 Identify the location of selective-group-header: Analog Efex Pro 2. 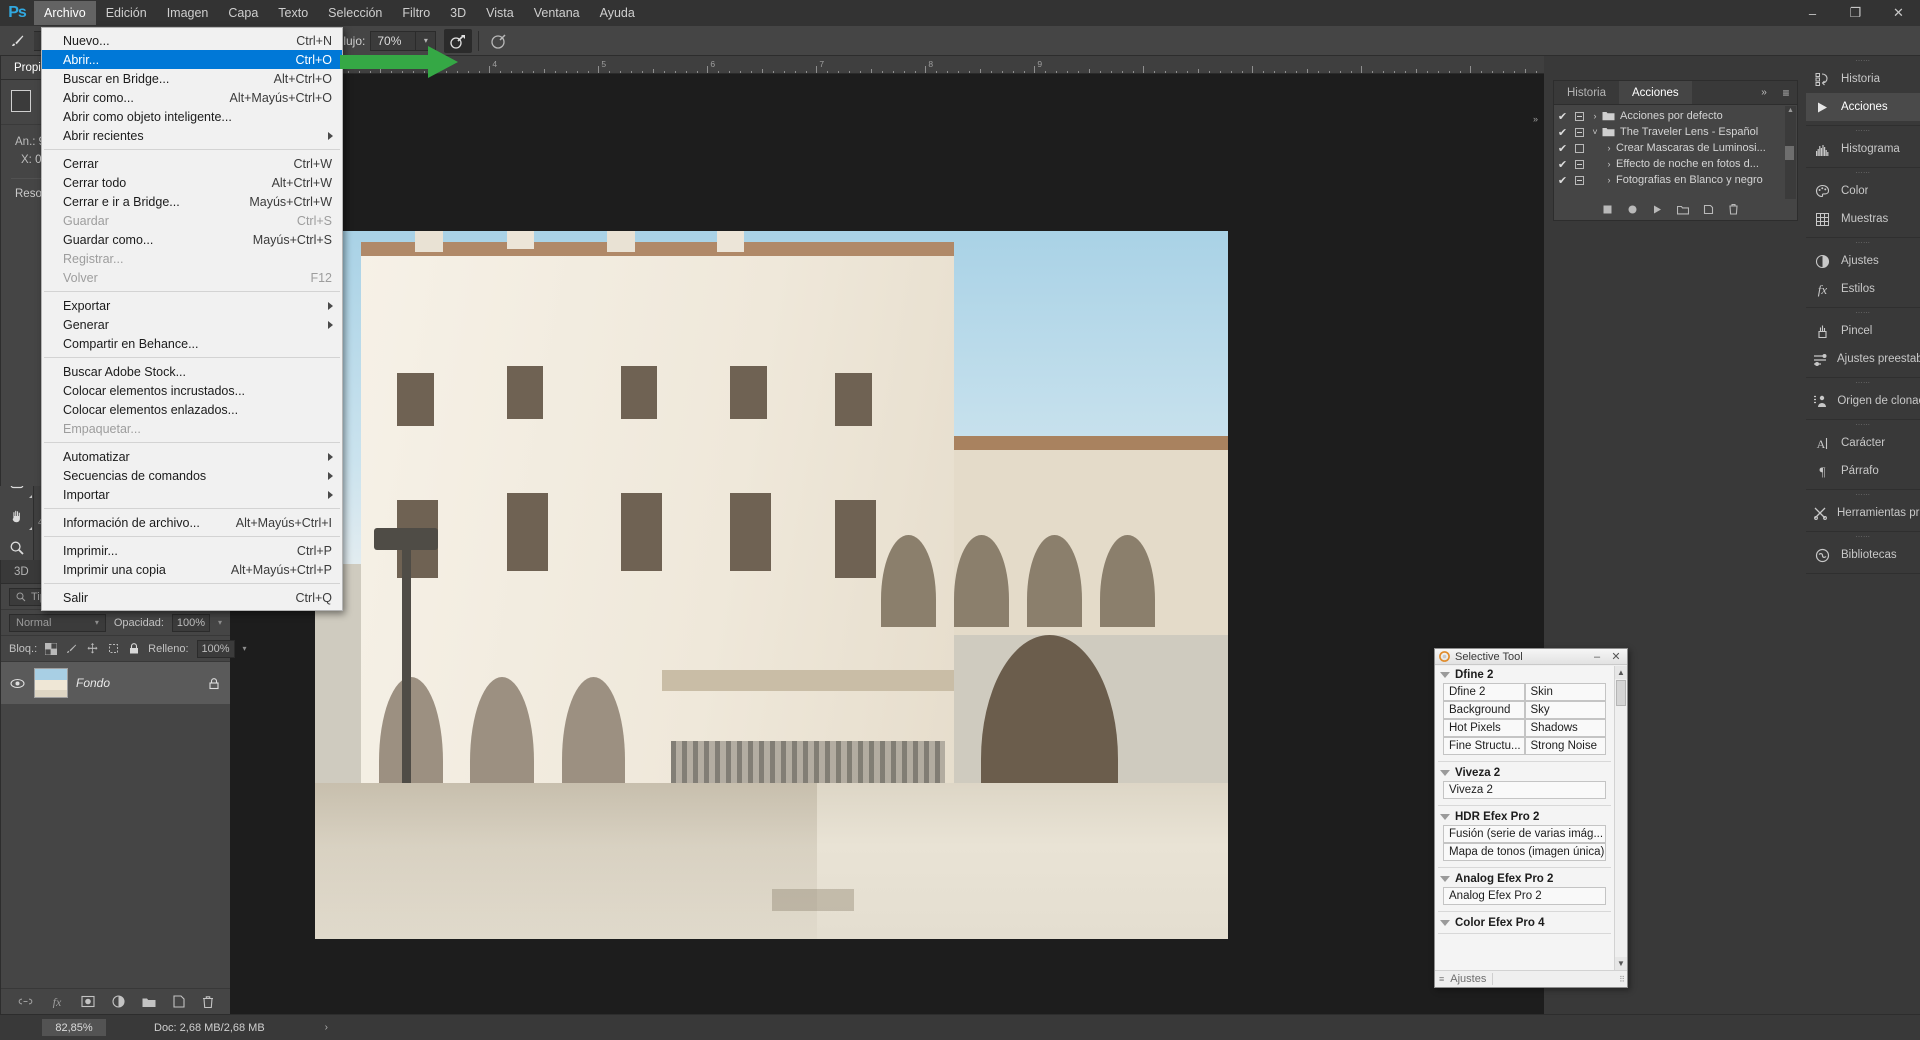
(1524, 878).